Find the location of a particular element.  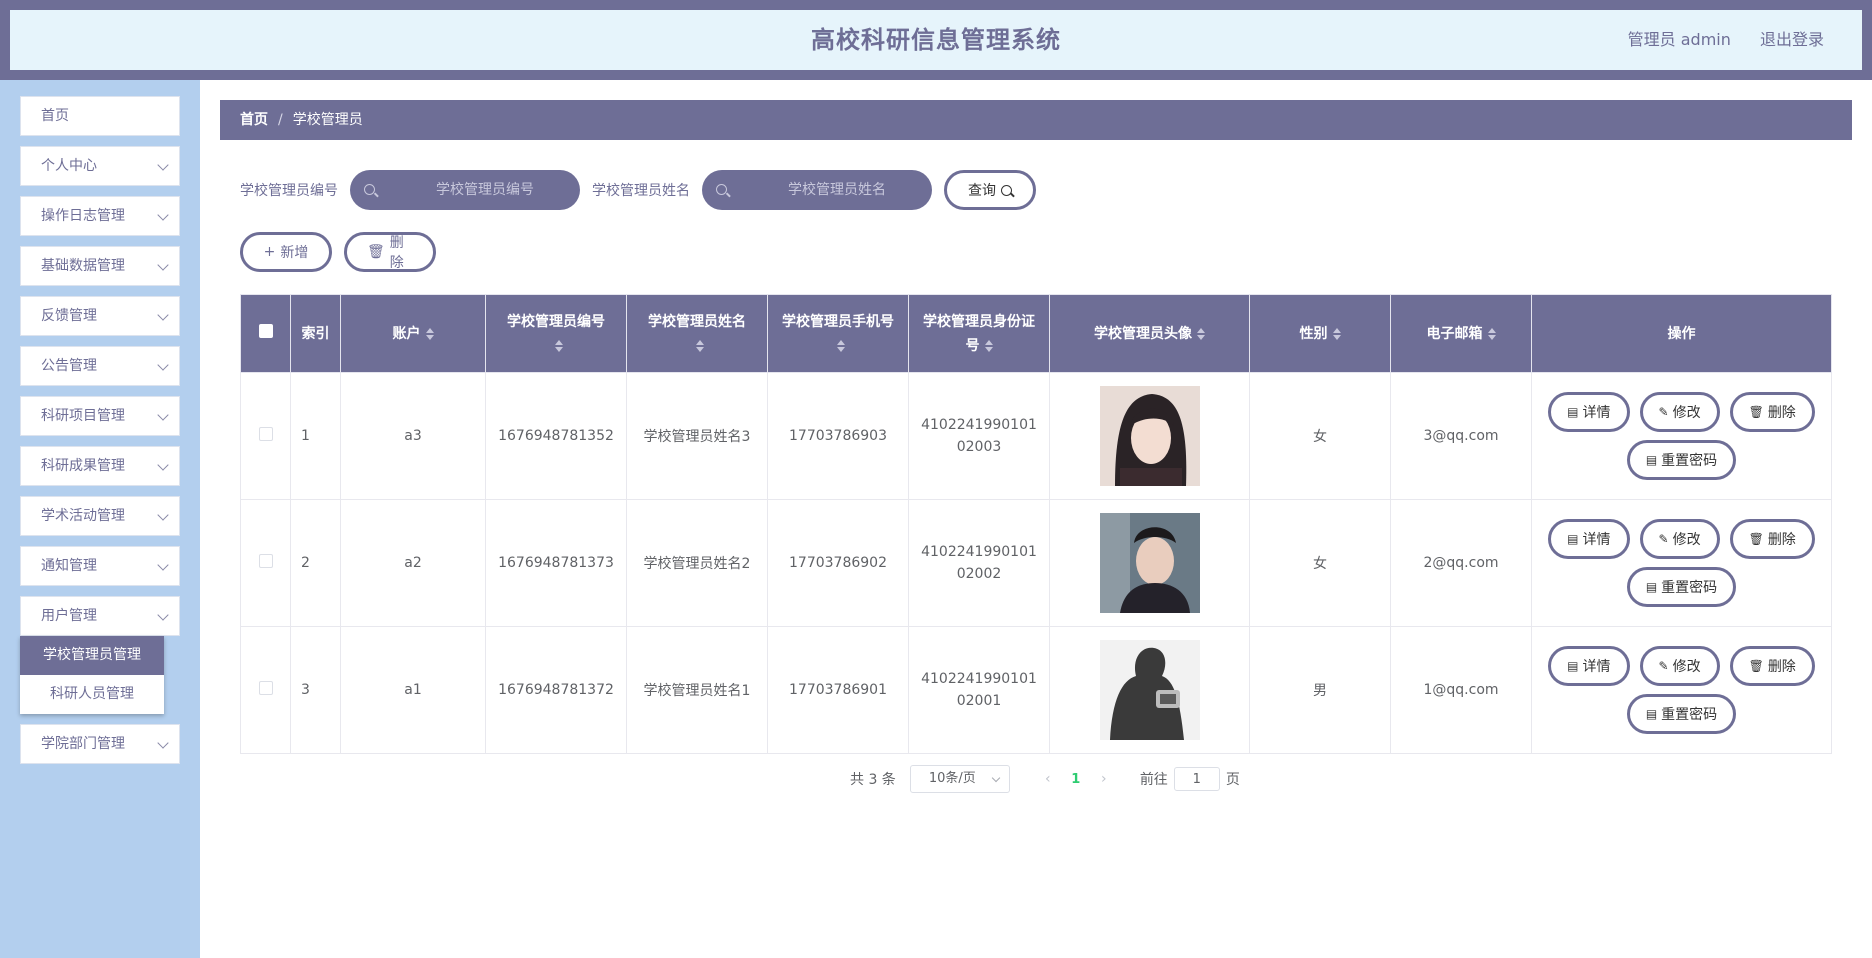

next-page-button: › is located at coordinates (1104, 779).